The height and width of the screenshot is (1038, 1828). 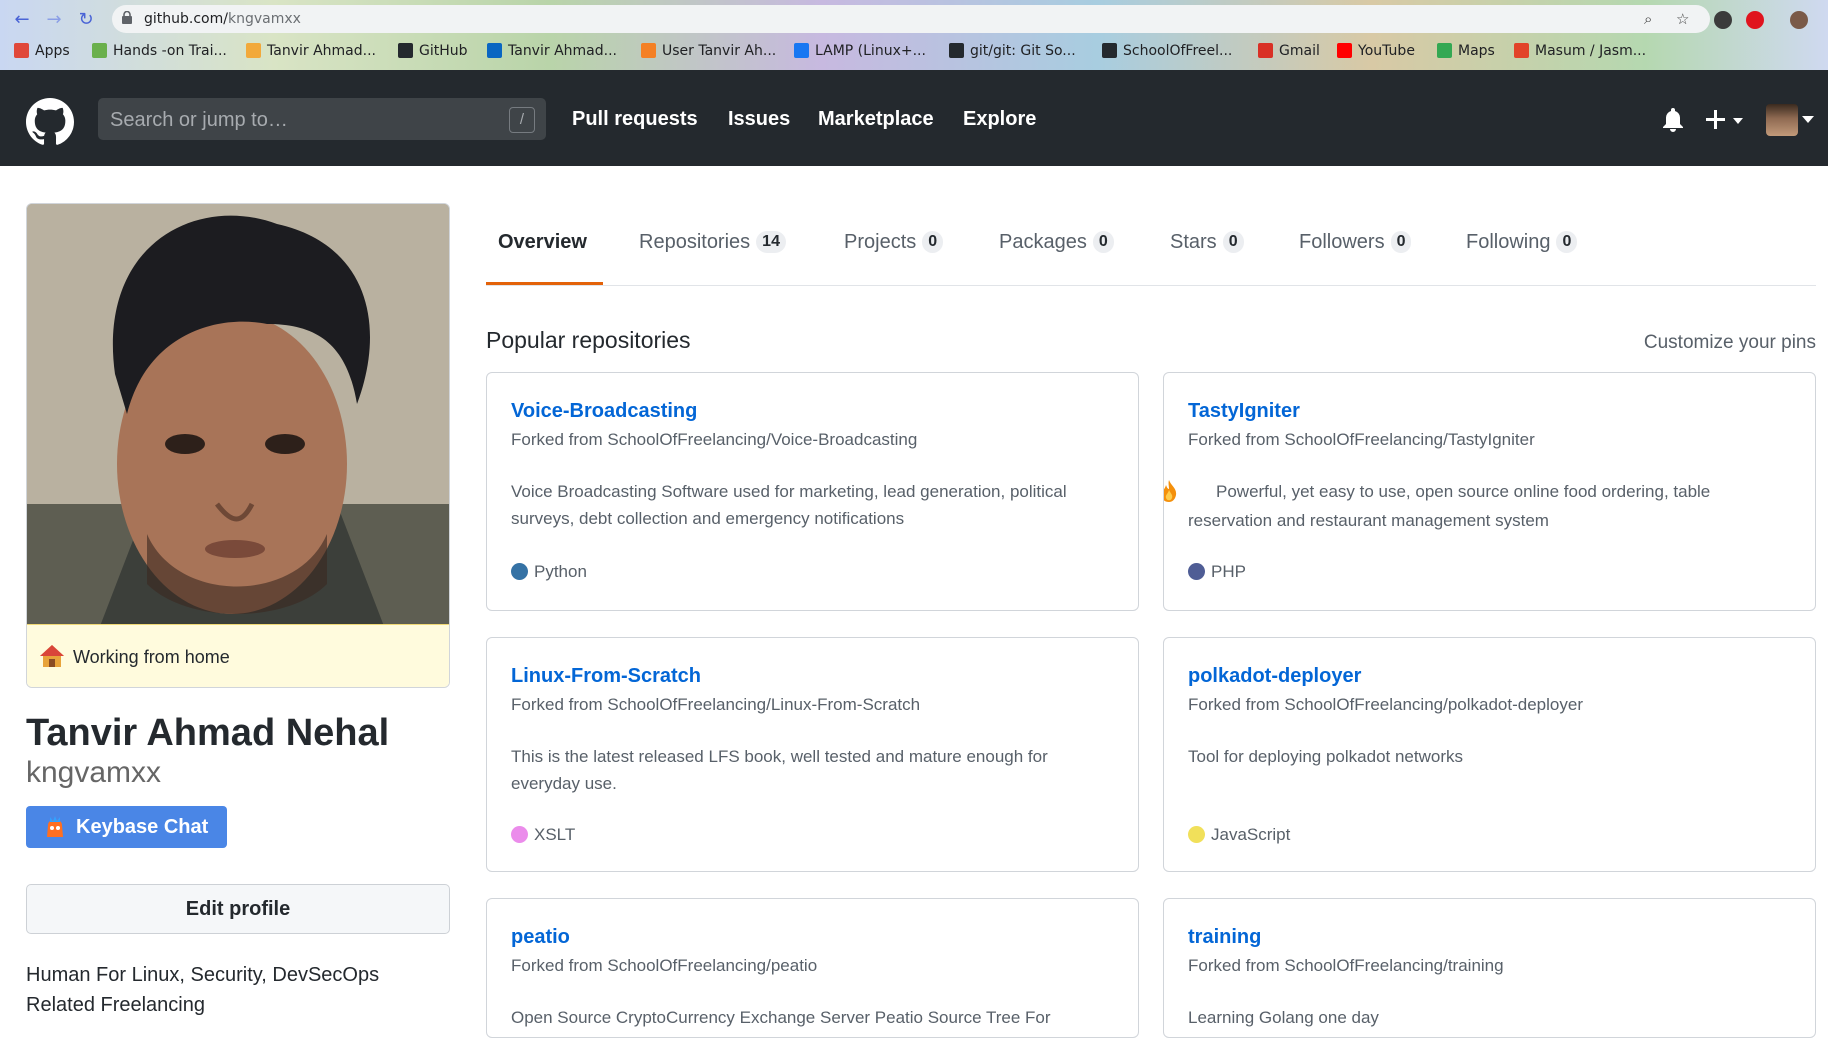 I want to click on repo-name-link: Voice-Broadcasting, so click(x=604, y=411).